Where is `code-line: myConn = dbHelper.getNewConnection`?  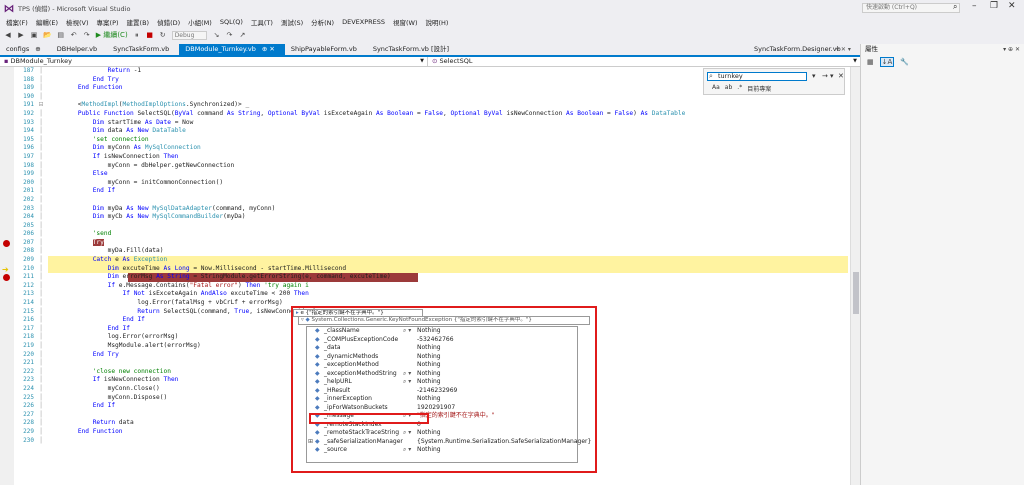 code-line: myConn = dbHelper.getNewConnection is located at coordinates (448, 166).